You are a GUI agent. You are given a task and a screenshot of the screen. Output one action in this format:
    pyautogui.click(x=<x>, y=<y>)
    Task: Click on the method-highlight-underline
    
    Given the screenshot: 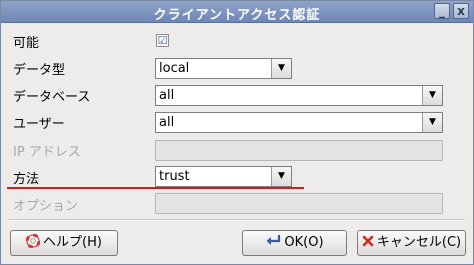 What is the action you would take?
    pyautogui.click(x=155, y=188)
    